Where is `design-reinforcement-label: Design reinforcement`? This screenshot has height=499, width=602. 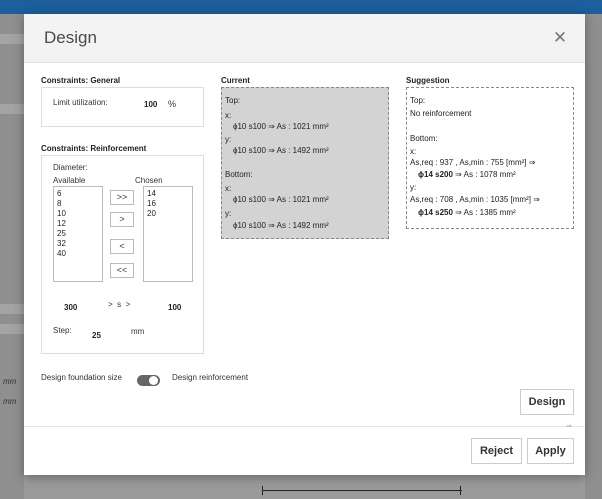 design-reinforcement-label: Design reinforcement is located at coordinates (210, 377).